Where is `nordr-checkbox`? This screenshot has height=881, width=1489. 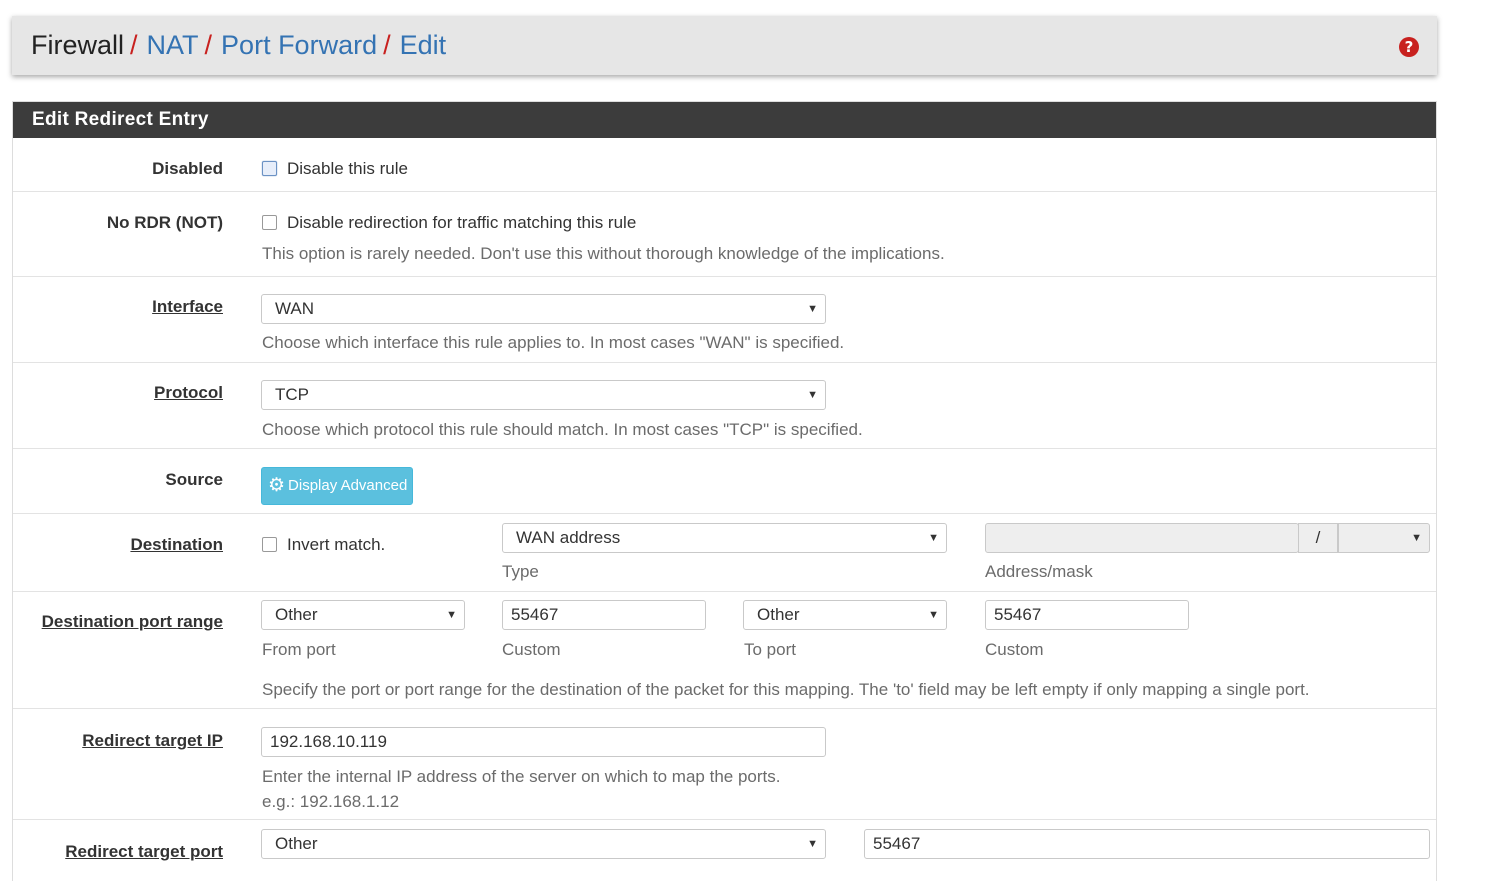
nordr-checkbox is located at coordinates (269, 222).